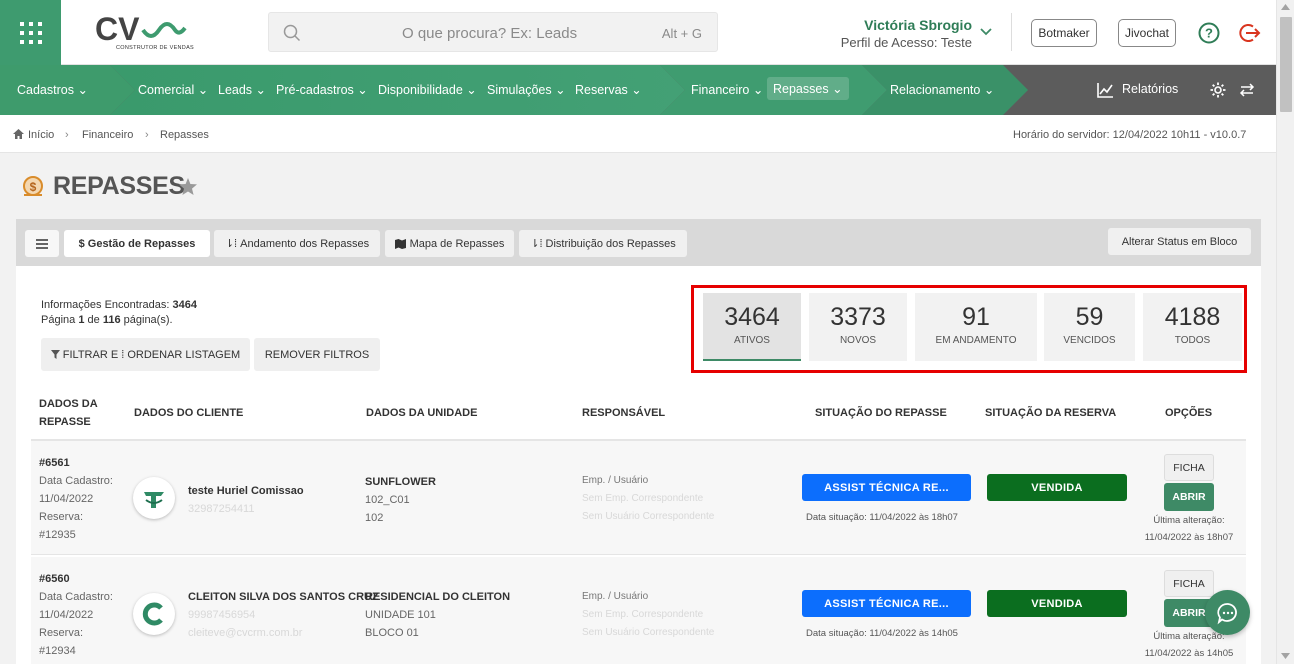 This screenshot has height=664, width=1294. What do you see at coordinates (858, 327) in the screenshot?
I see `stat-novos: 3373 NOVOS` at bounding box center [858, 327].